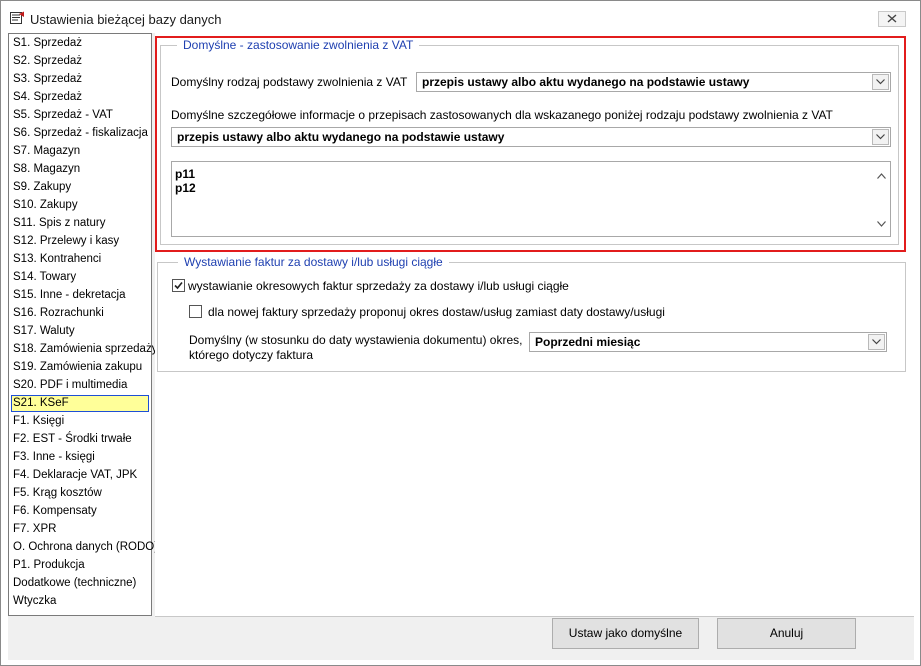 This screenshot has height=666, width=921. What do you see at coordinates (80, 205) in the screenshot?
I see `sidebar-item: S10. Zakupy` at bounding box center [80, 205].